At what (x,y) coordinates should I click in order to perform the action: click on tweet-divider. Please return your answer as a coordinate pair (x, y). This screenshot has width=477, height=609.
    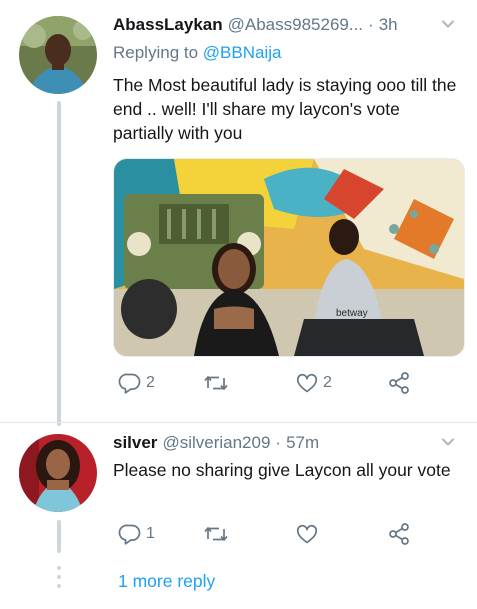
    Looking at the image, I should click on (238, 422).